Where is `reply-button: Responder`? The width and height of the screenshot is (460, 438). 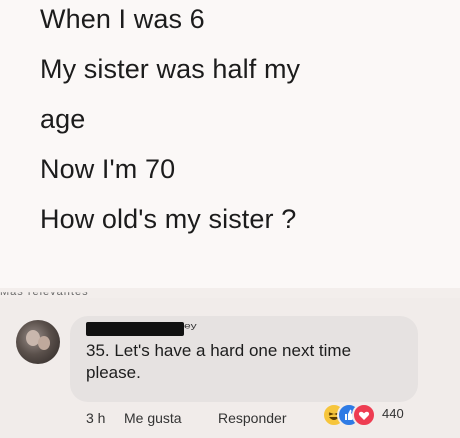
reply-button: Responder is located at coordinates (252, 418).